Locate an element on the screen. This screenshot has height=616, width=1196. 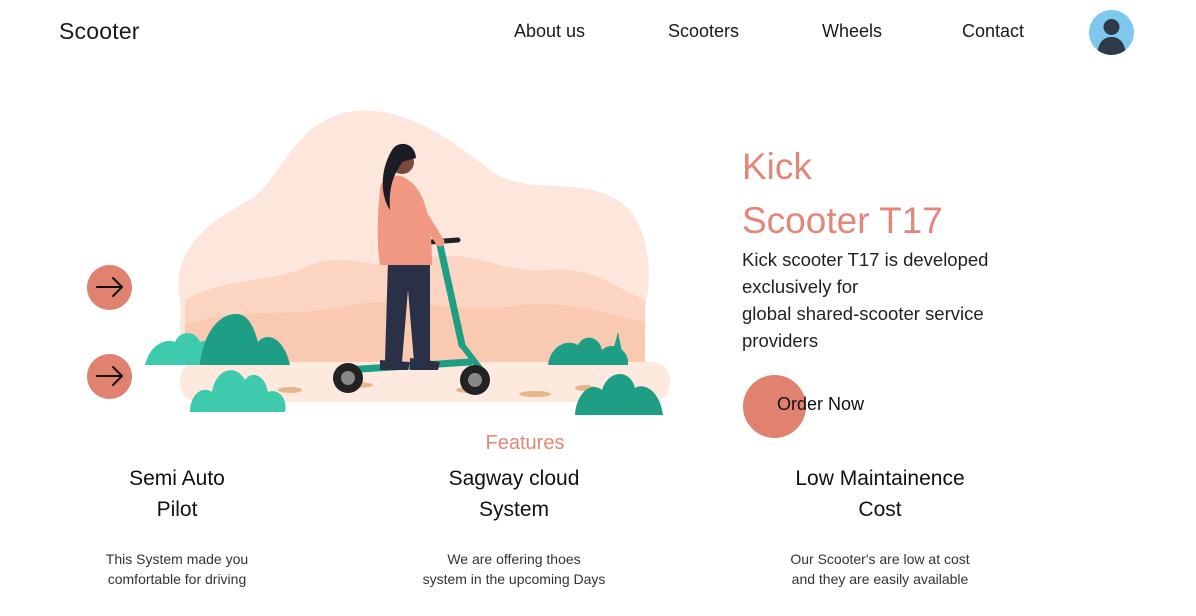
feature-title: Semi Auto Pilot is located at coordinates (177, 494).